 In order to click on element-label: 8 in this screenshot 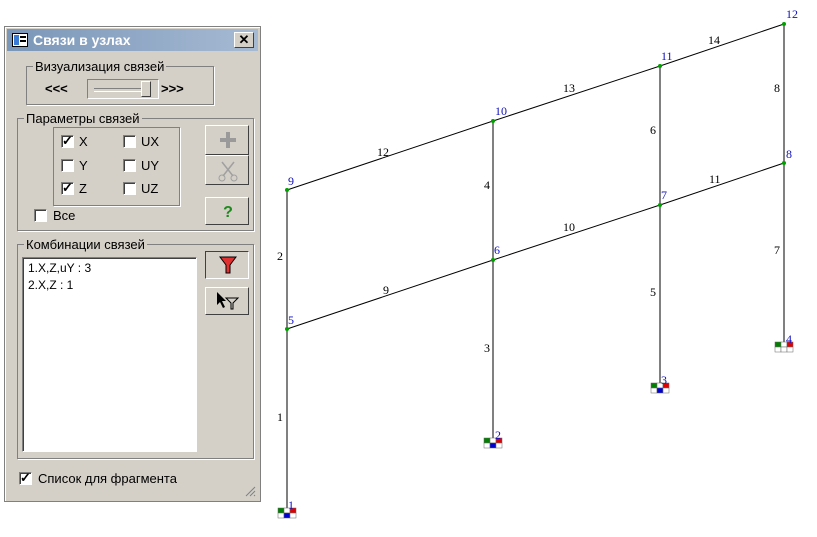, I will do `click(777, 88)`.